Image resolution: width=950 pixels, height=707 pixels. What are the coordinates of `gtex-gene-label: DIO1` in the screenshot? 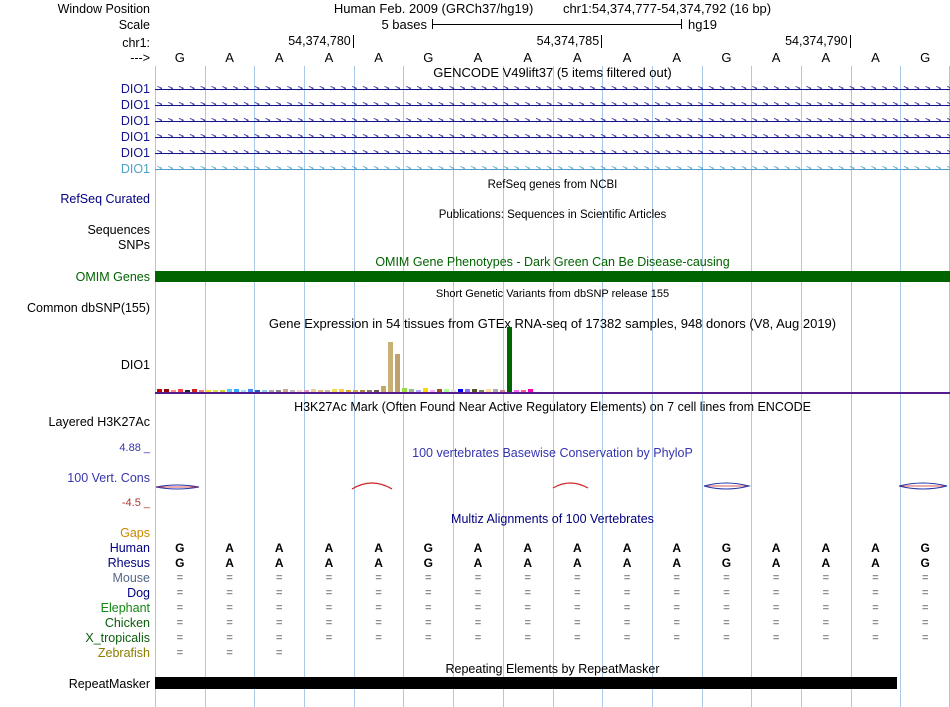 It's located at (135, 365).